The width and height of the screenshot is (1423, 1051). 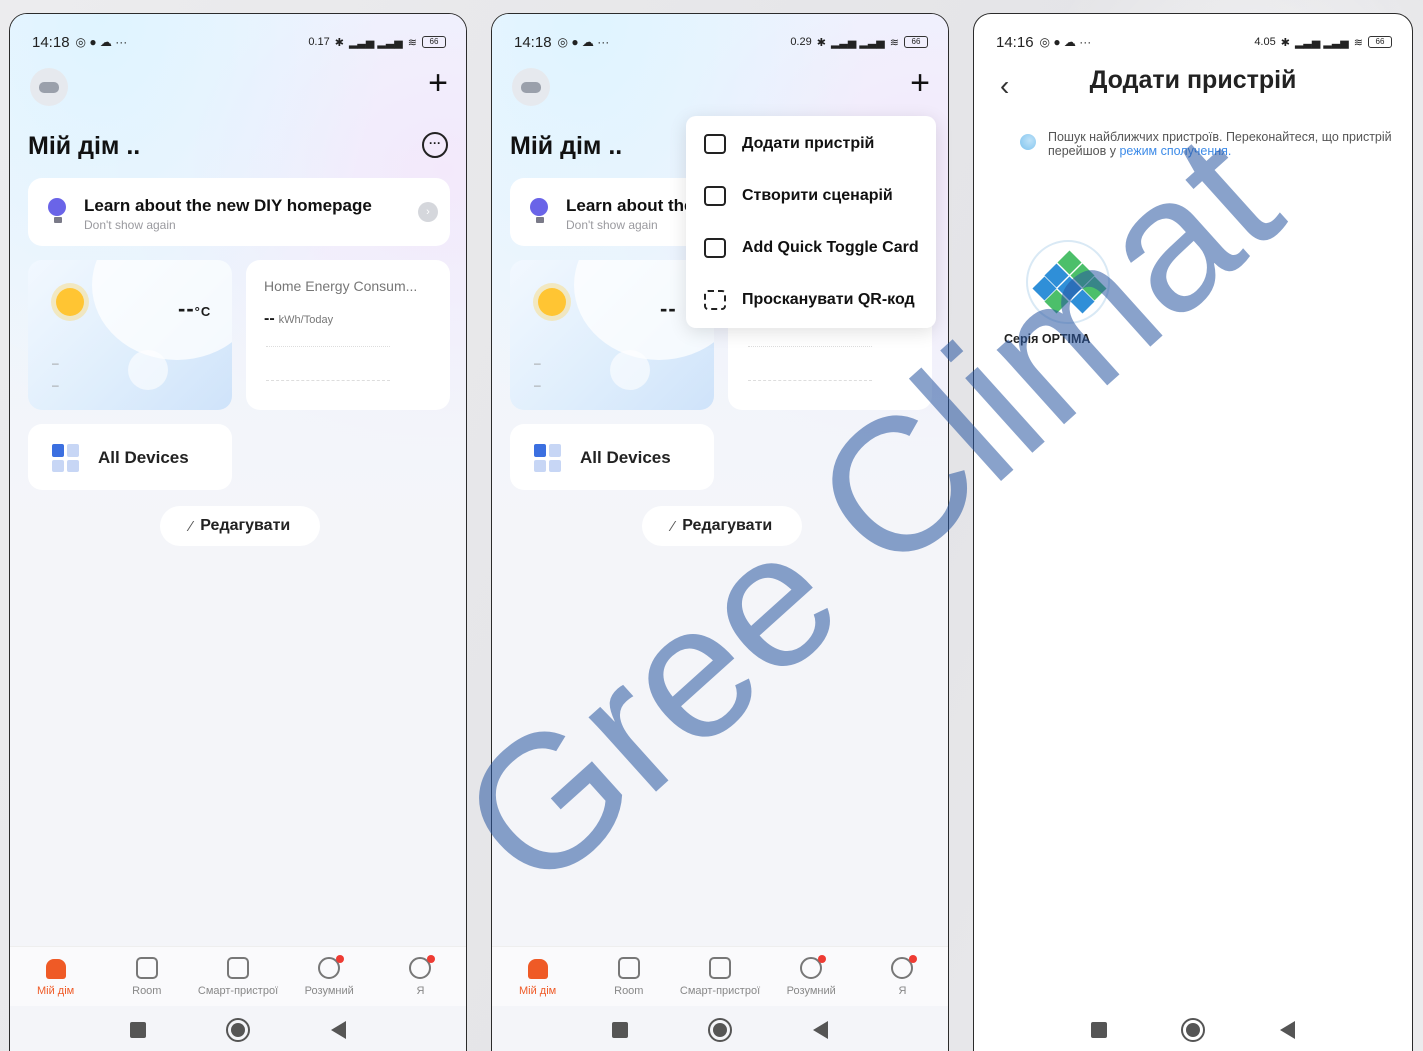 What do you see at coordinates (1265, 42) in the screenshot?
I see `network-speed: 4.05` at bounding box center [1265, 42].